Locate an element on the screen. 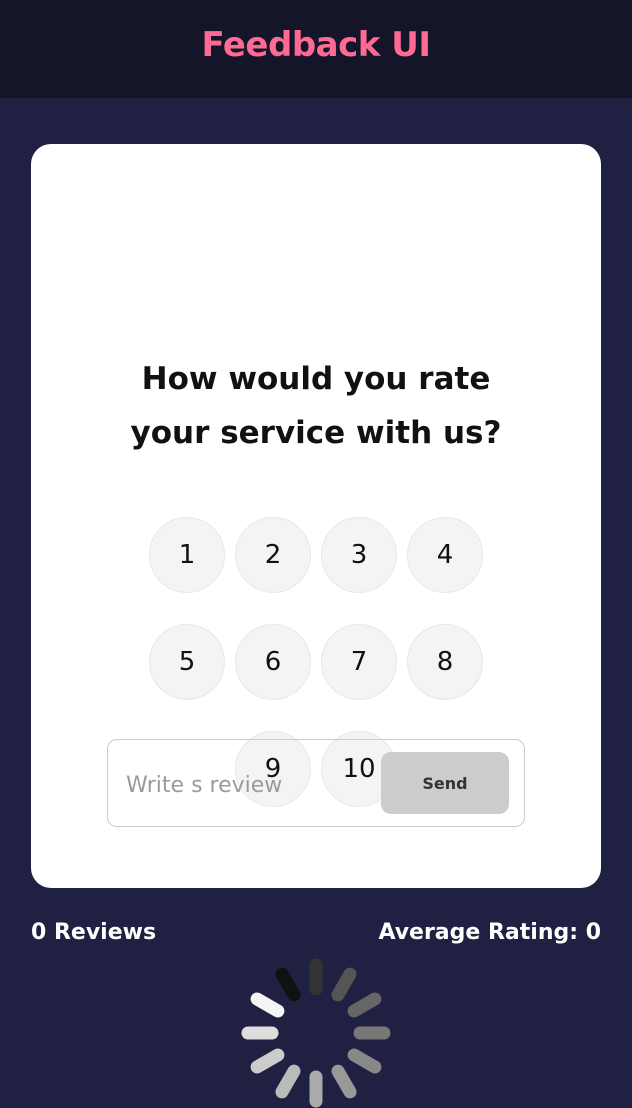 This screenshot has width=632, height=1108. review-stats: 0 Reviews Average Rating: 0 is located at coordinates (316, 932).